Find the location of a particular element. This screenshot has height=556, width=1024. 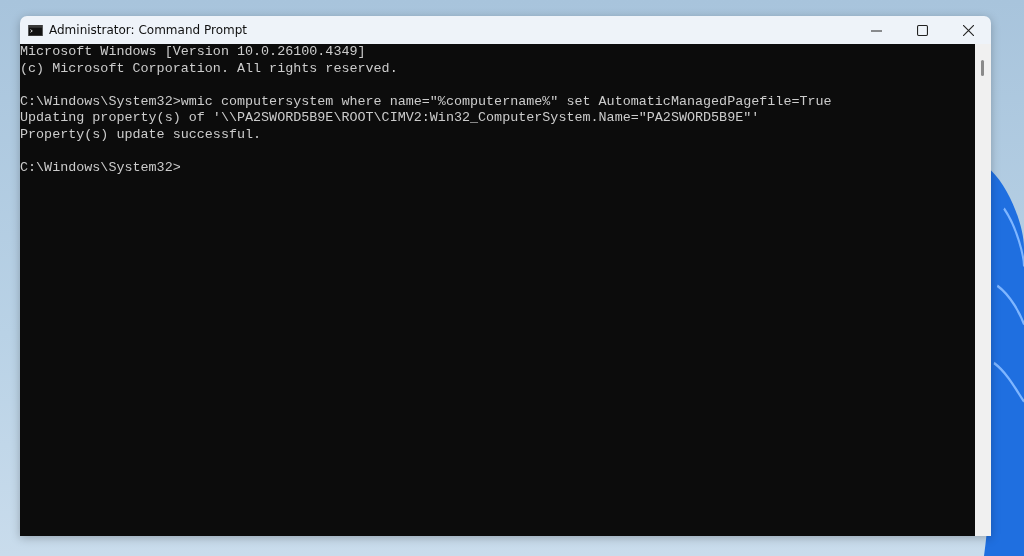

console-line: Microsoft Windows [Version 10.0.26100.4349] is located at coordinates (193, 52).